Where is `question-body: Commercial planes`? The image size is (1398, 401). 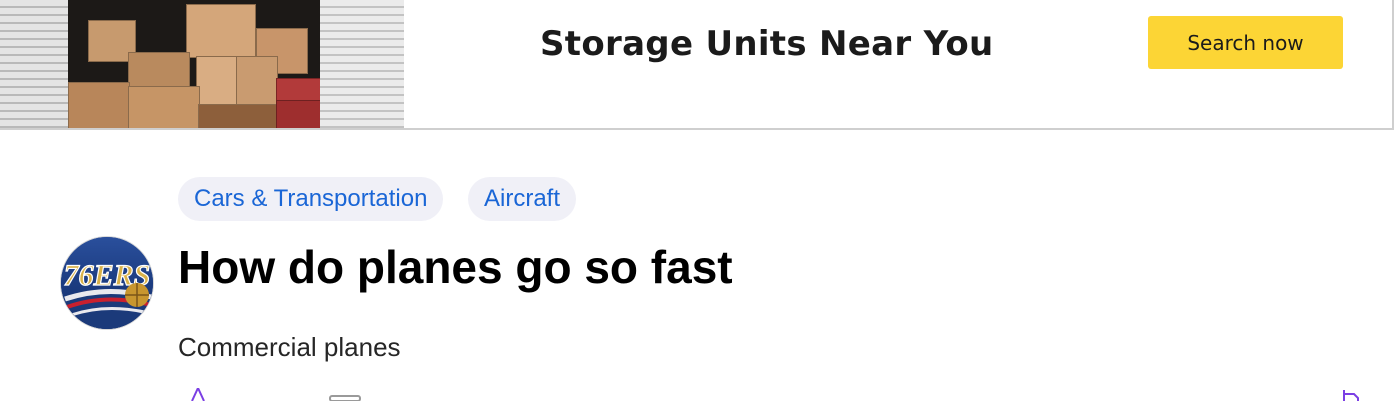 question-body: Commercial planes is located at coordinates (289, 347).